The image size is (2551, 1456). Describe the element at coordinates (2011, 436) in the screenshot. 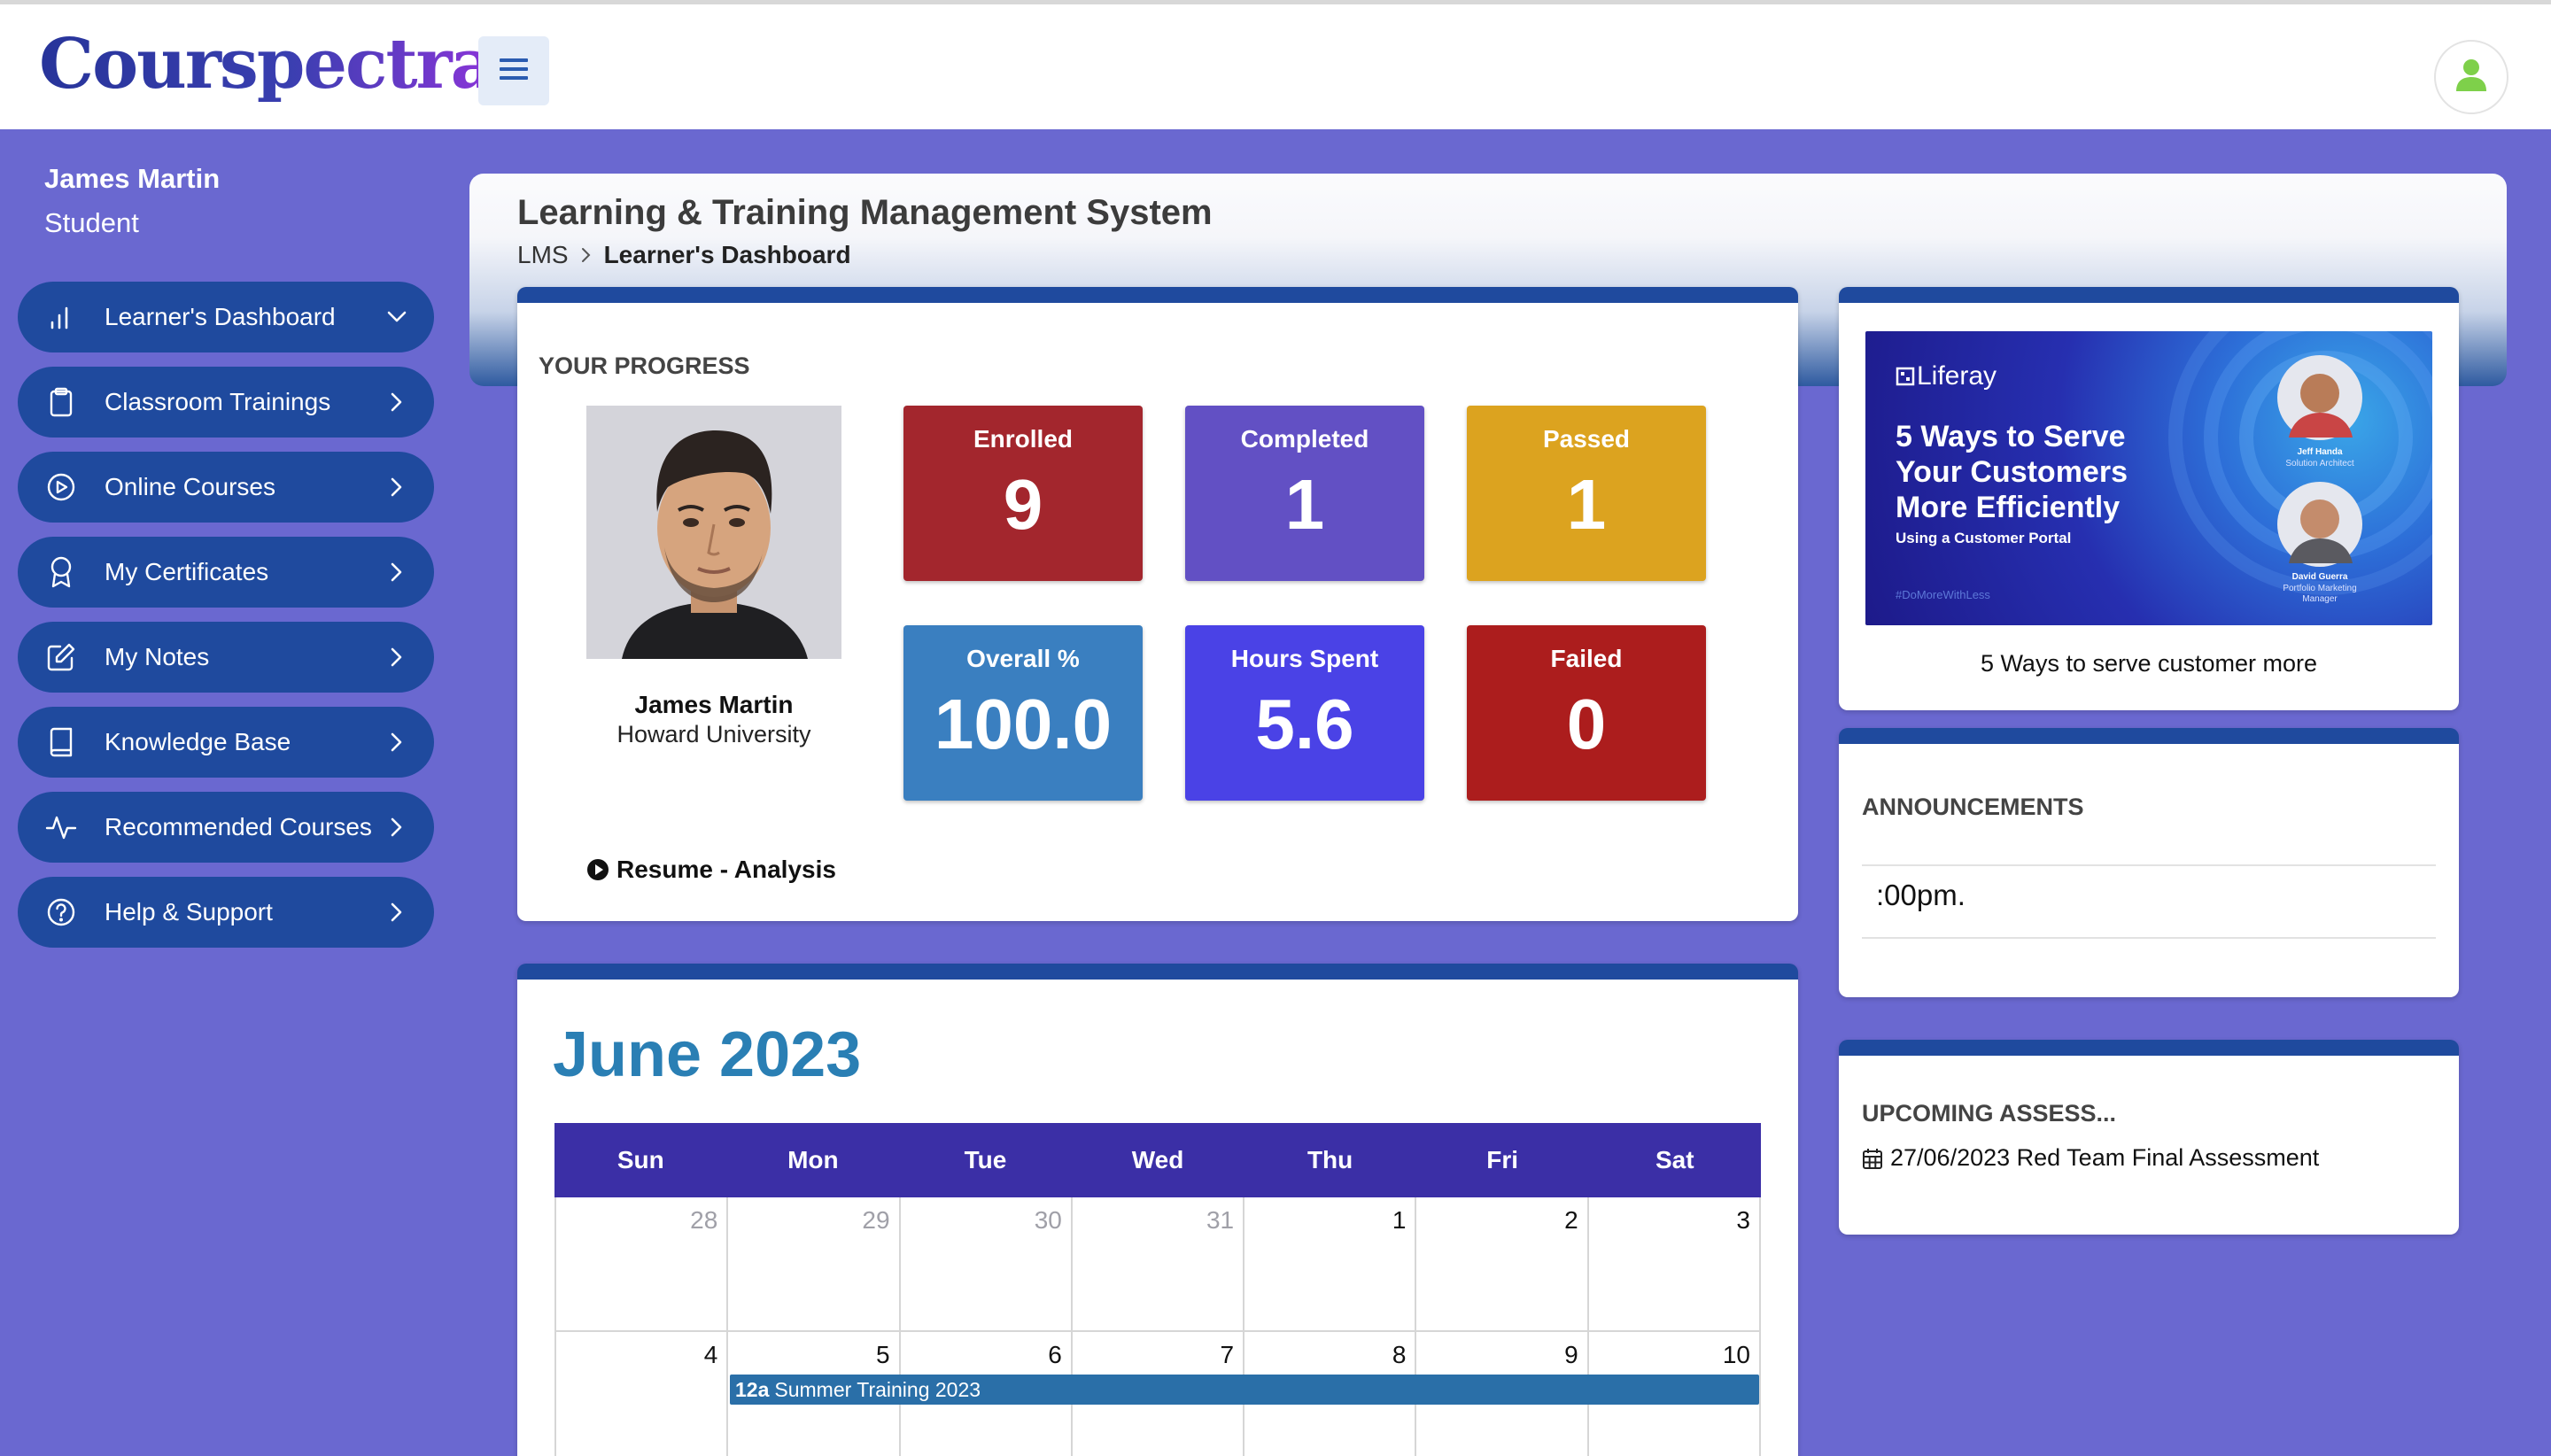

I see `webinar-headline-1: 5 Ways to Serve` at that location.